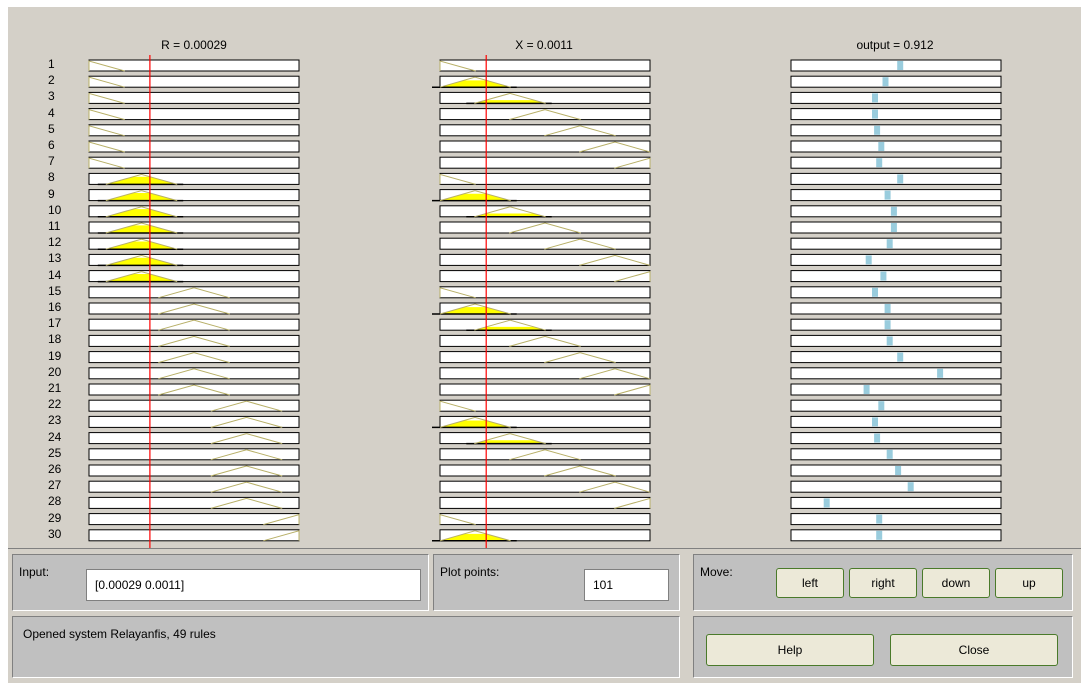  What do you see at coordinates (716, 572) in the screenshot?
I see `move-label: Move:` at bounding box center [716, 572].